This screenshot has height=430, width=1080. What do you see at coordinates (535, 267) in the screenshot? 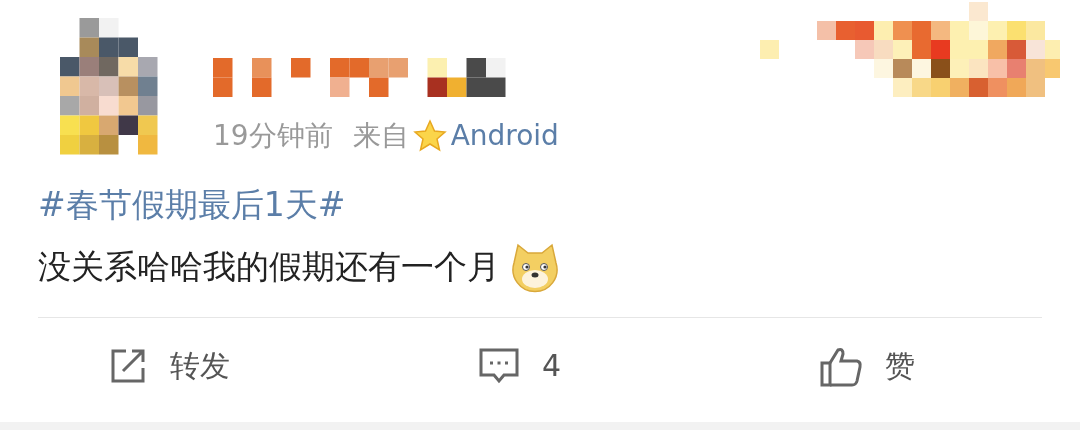
I see `dog-face-emoji-icon` at bounding box center [535, 267].